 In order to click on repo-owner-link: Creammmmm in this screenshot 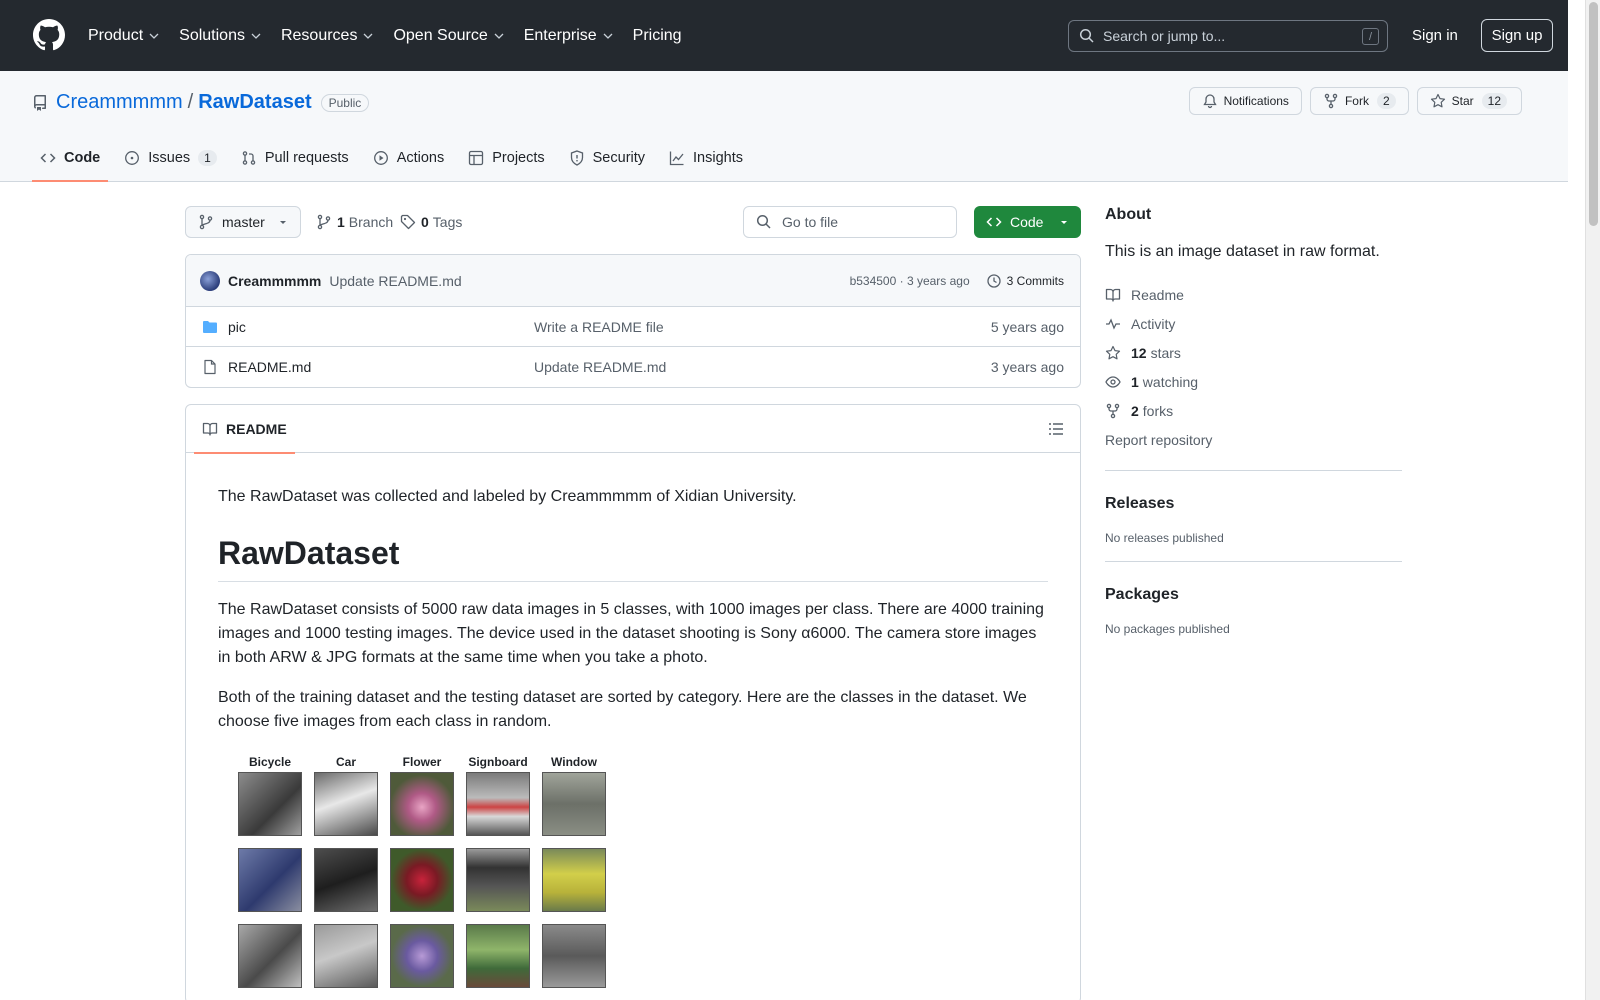, I will do `click(119, 102)`.